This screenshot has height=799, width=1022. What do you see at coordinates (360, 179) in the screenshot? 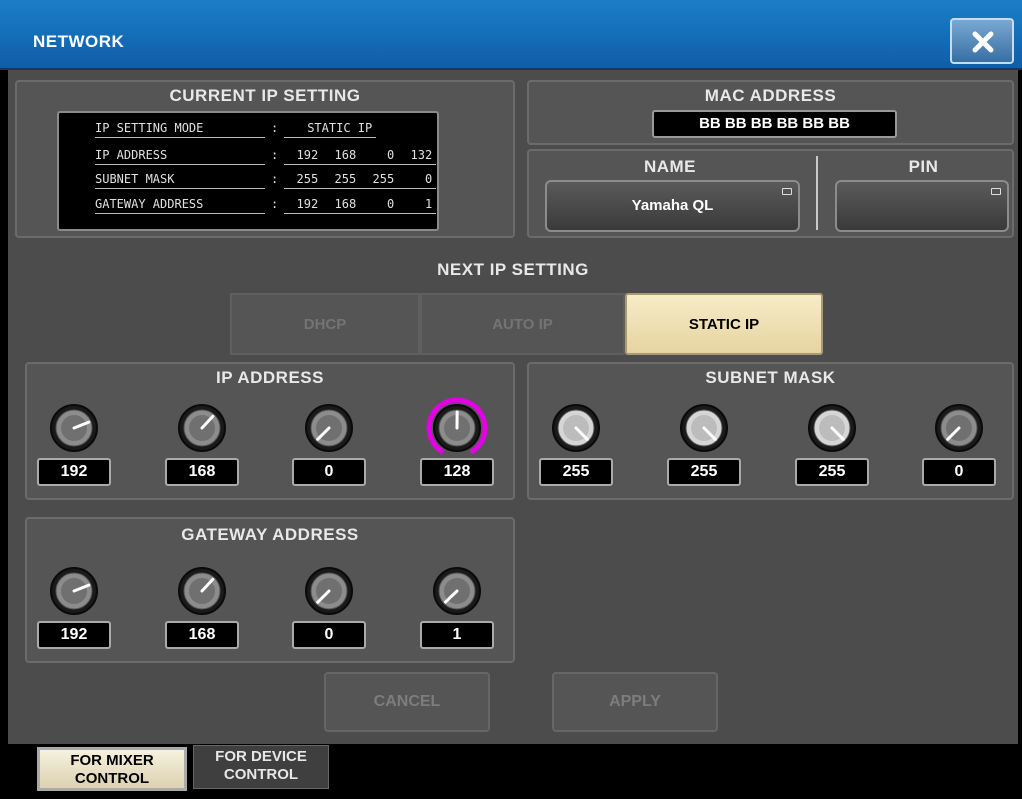
I see `current-ip-row-value: 255 255 255 0` at bounding box center [360, 179].